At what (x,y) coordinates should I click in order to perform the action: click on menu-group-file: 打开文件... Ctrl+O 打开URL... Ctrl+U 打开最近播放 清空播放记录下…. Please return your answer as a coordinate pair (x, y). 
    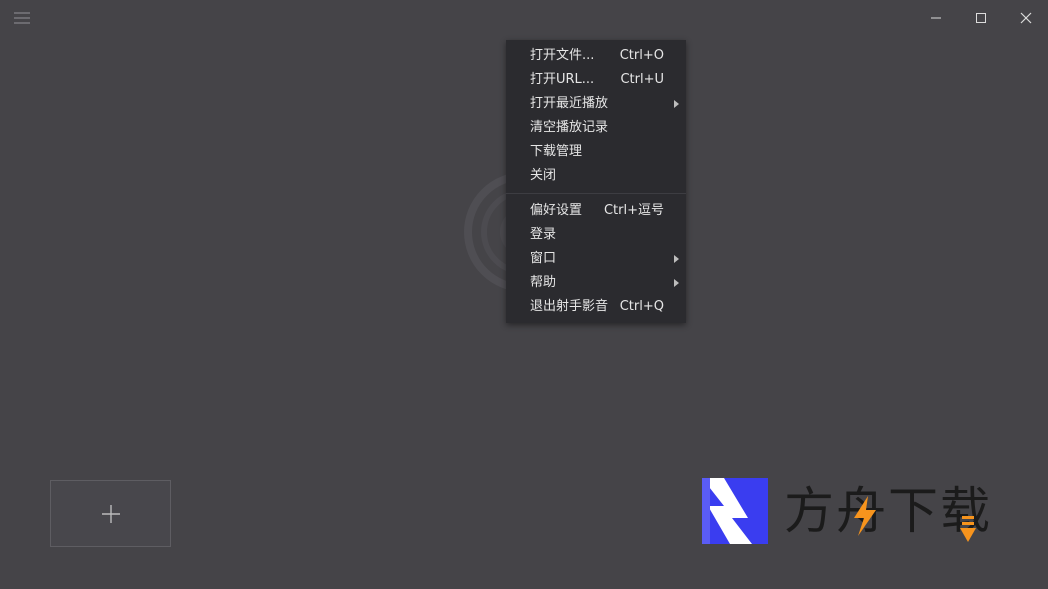
    Looking at the image, I should click on (596, 116).